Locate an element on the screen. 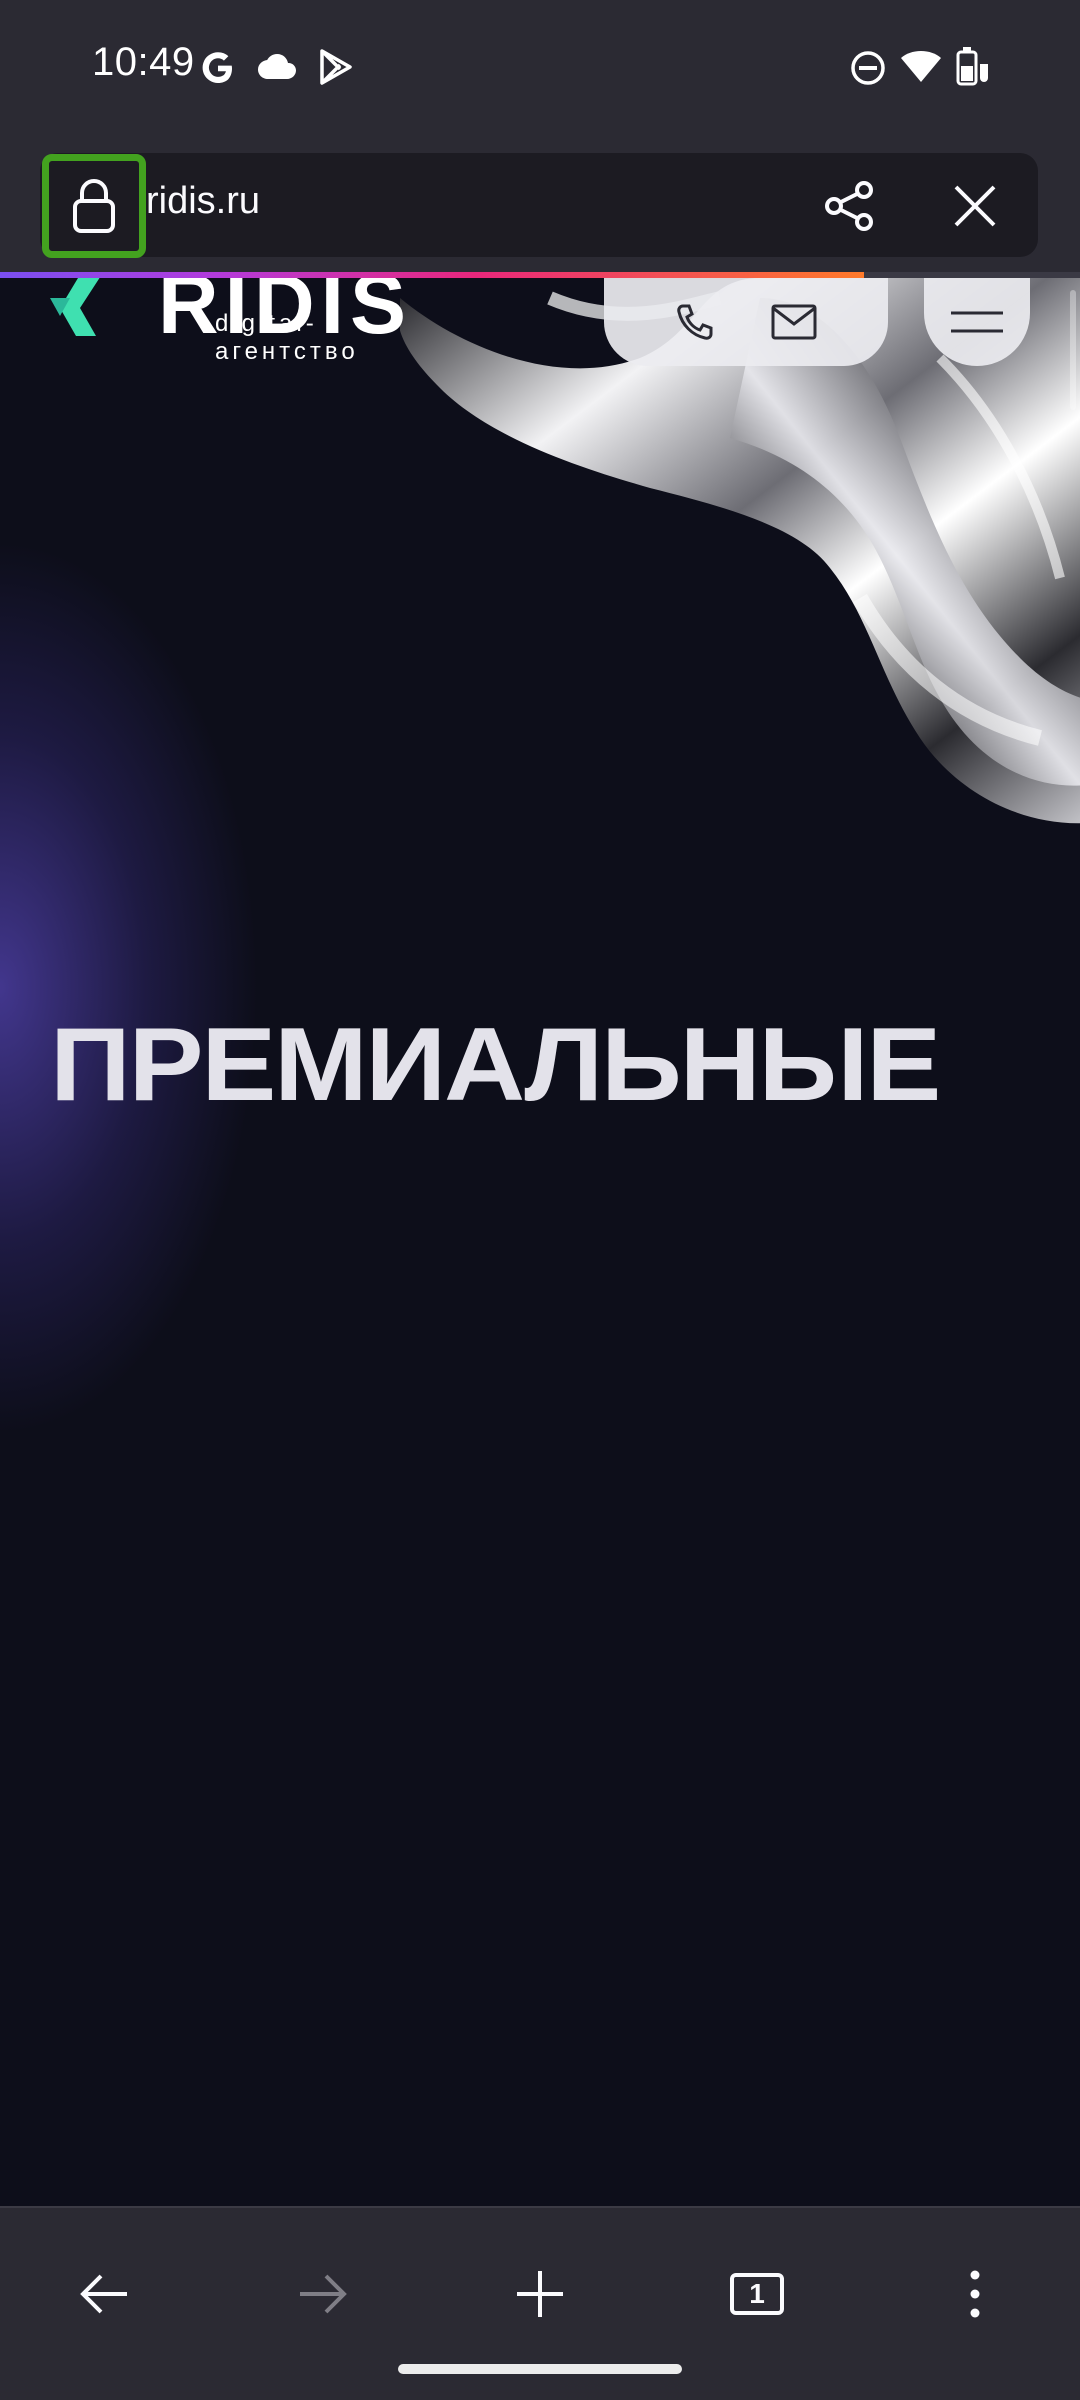 This screenshot has height=2400, width=1080. lock-icon is located at coordinates (94, 206).